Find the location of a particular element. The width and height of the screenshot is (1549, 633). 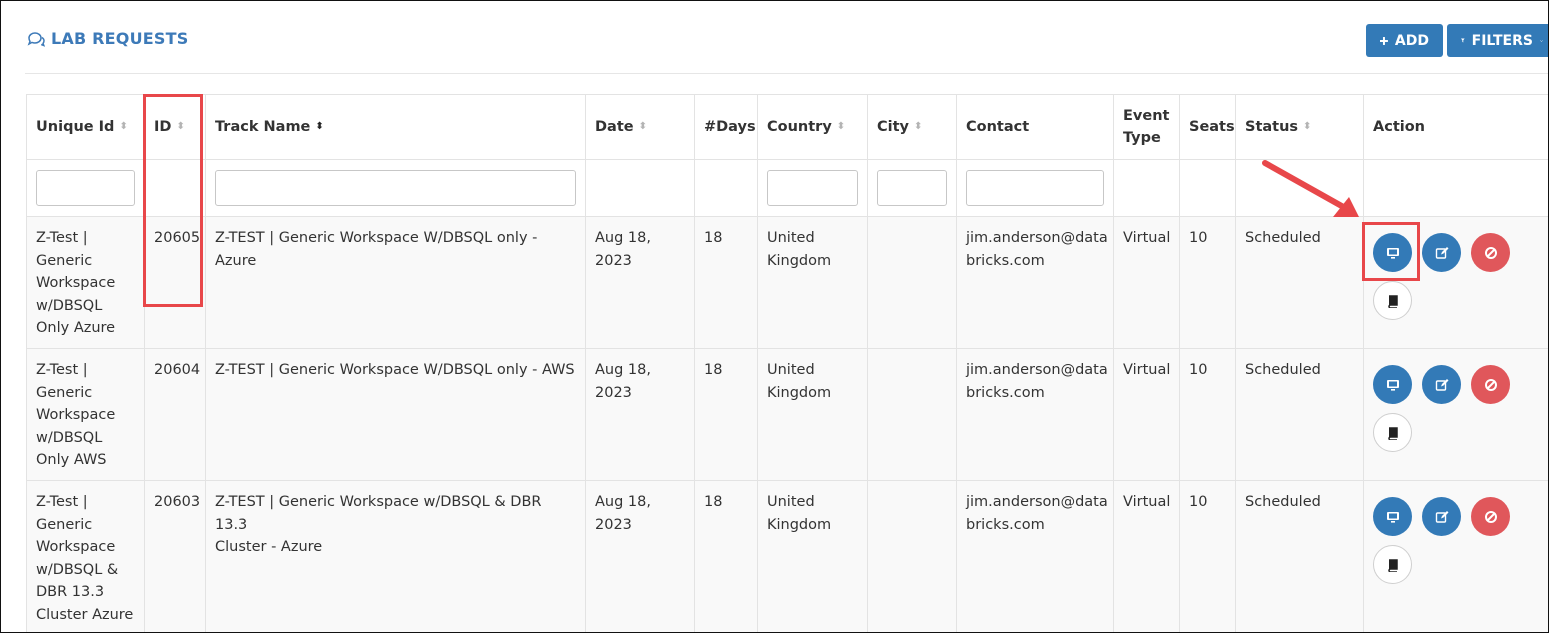

add-button: ADD is located at coordinates (1404, 40).